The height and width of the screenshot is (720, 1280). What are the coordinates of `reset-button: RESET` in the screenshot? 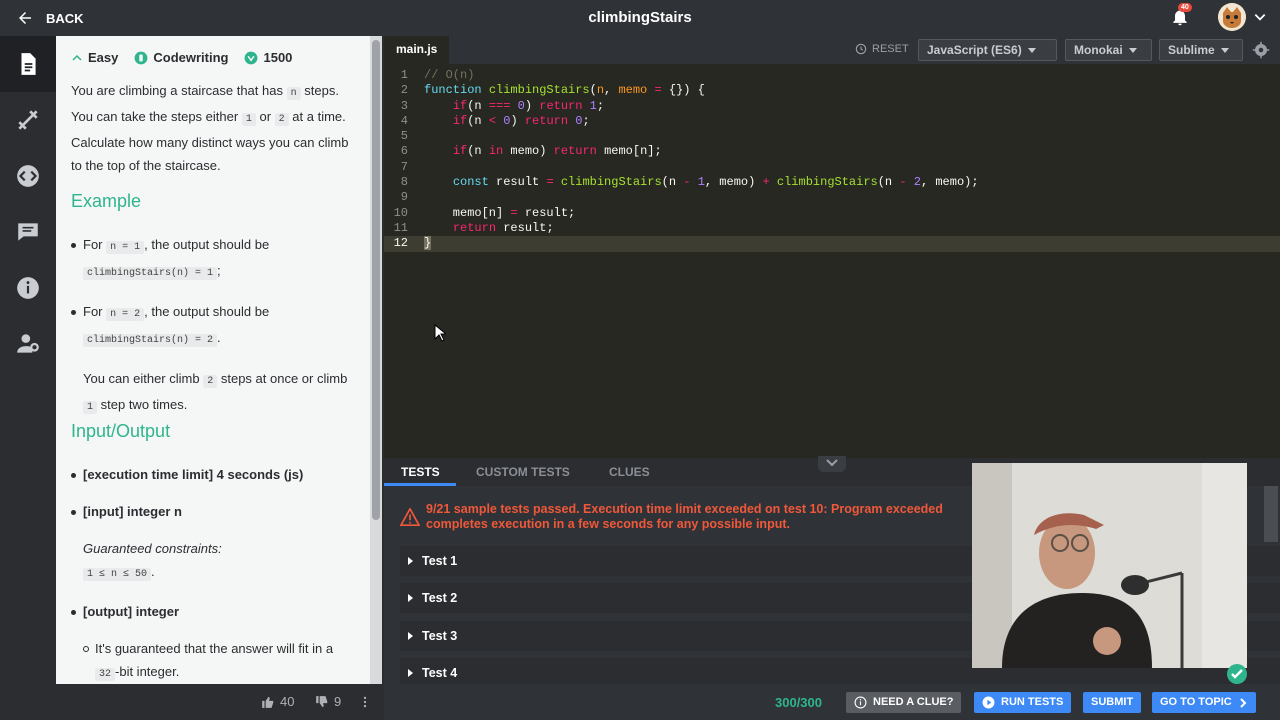 It's located at (881, 49).